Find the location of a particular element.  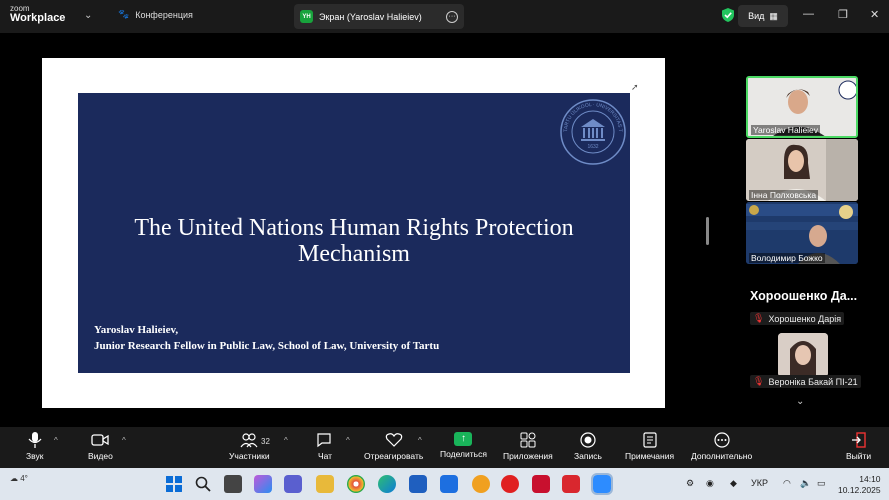

video-camera-icon is located at coordinates (100, 440).